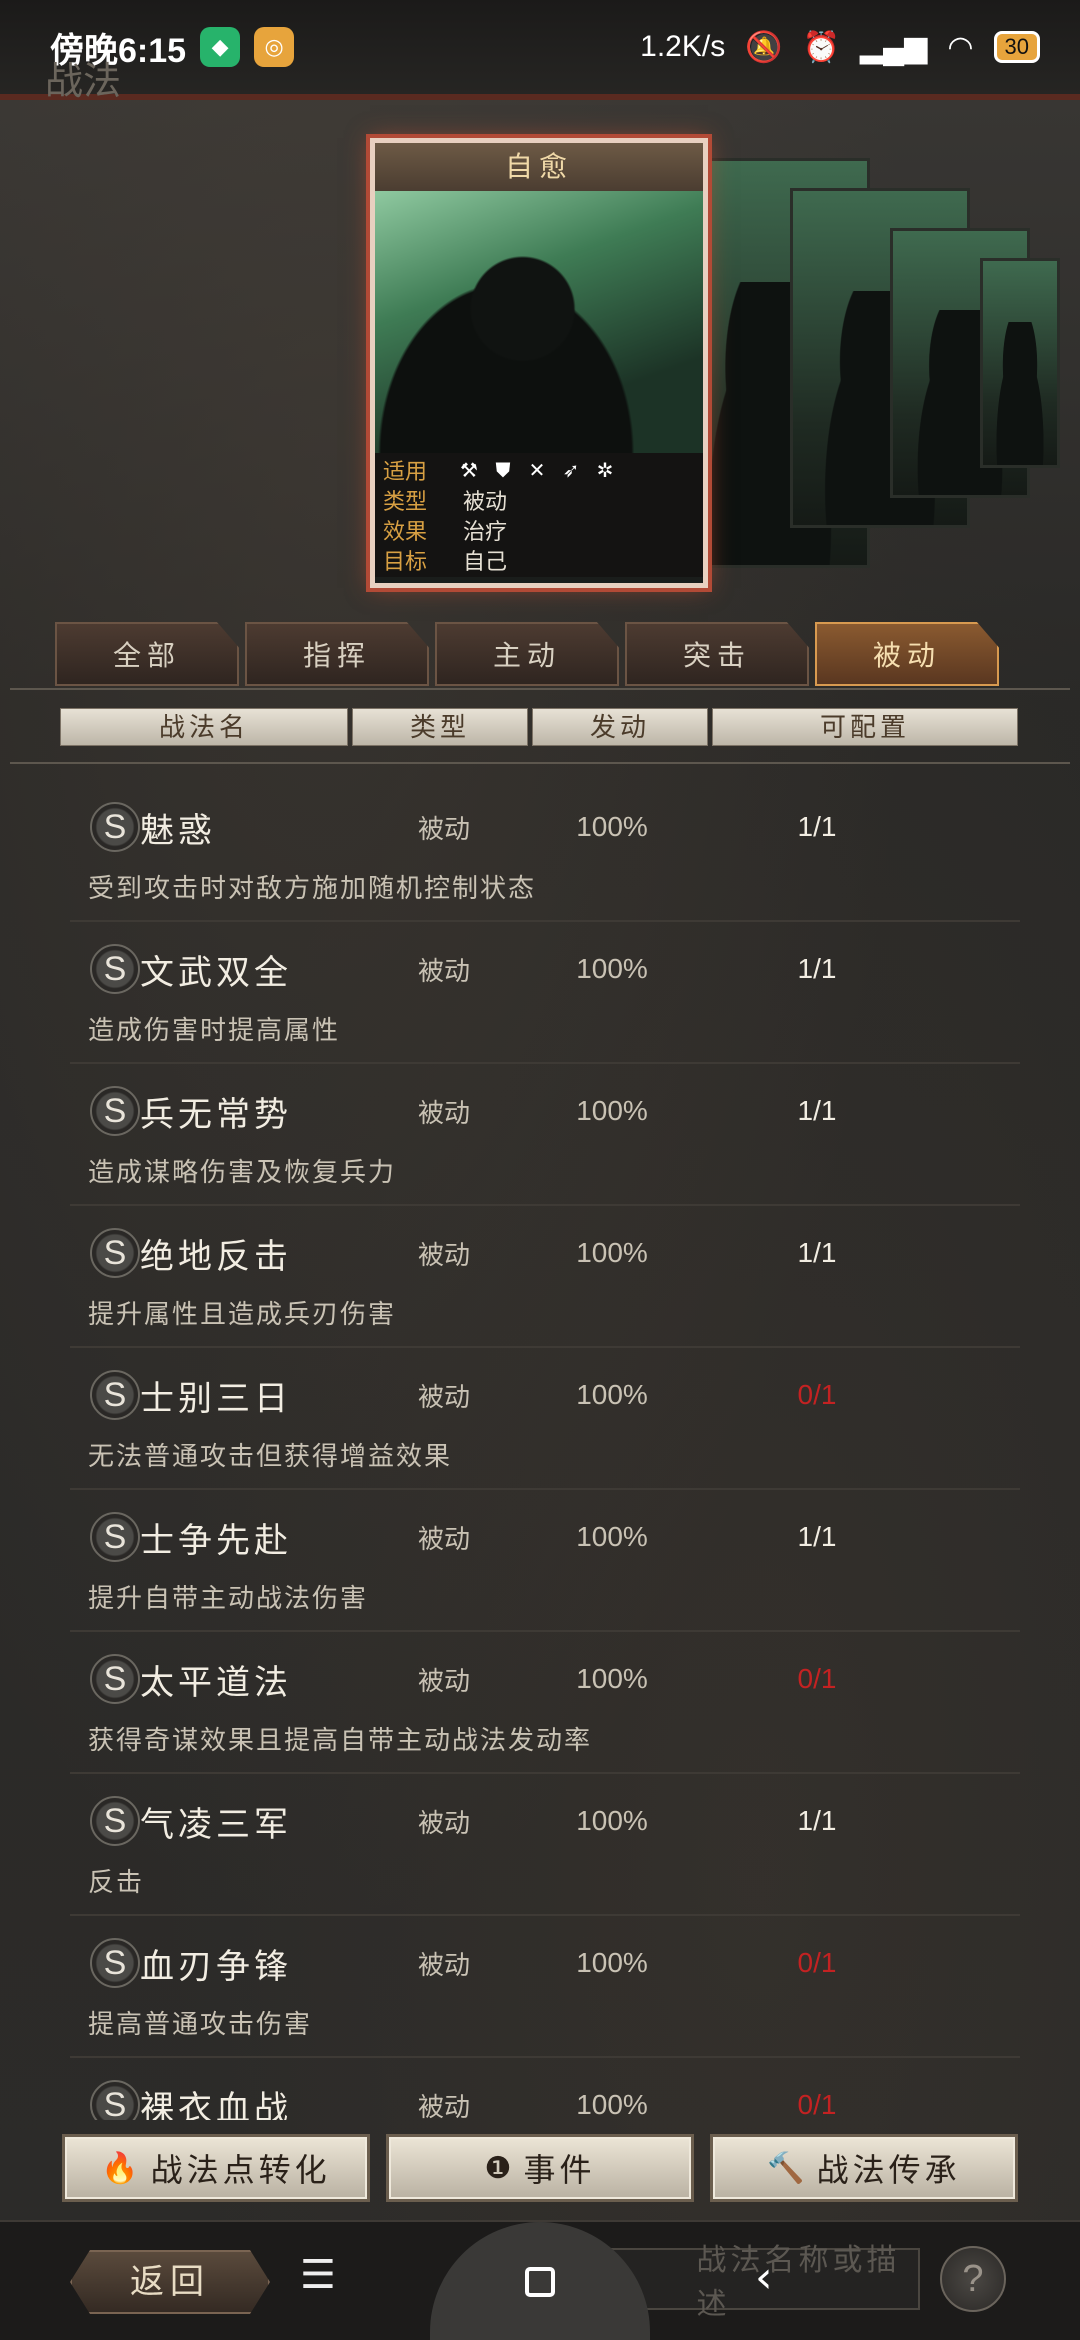 This screenshot has width=1080, height=2340. I want to click on page-title: 战法, so click(83, 81).